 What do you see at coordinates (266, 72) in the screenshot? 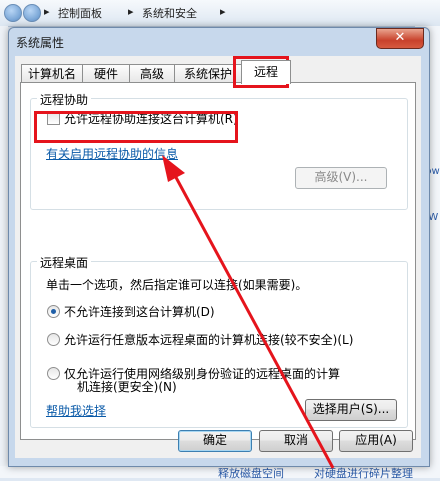
I see `tab-remote: 远程` at bounding box center [266, 72].